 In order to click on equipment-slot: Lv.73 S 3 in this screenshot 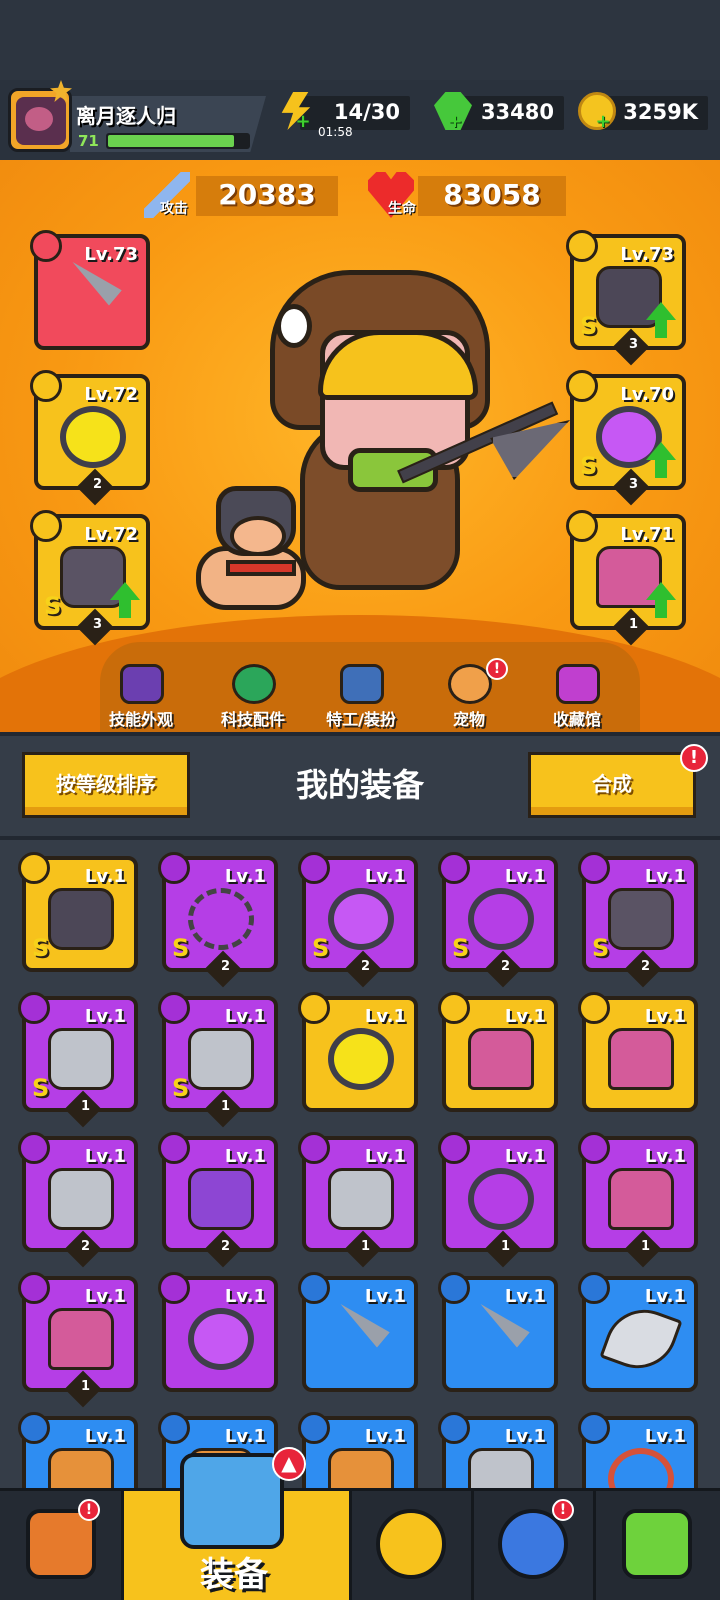, I will do `click(626, 298)`.